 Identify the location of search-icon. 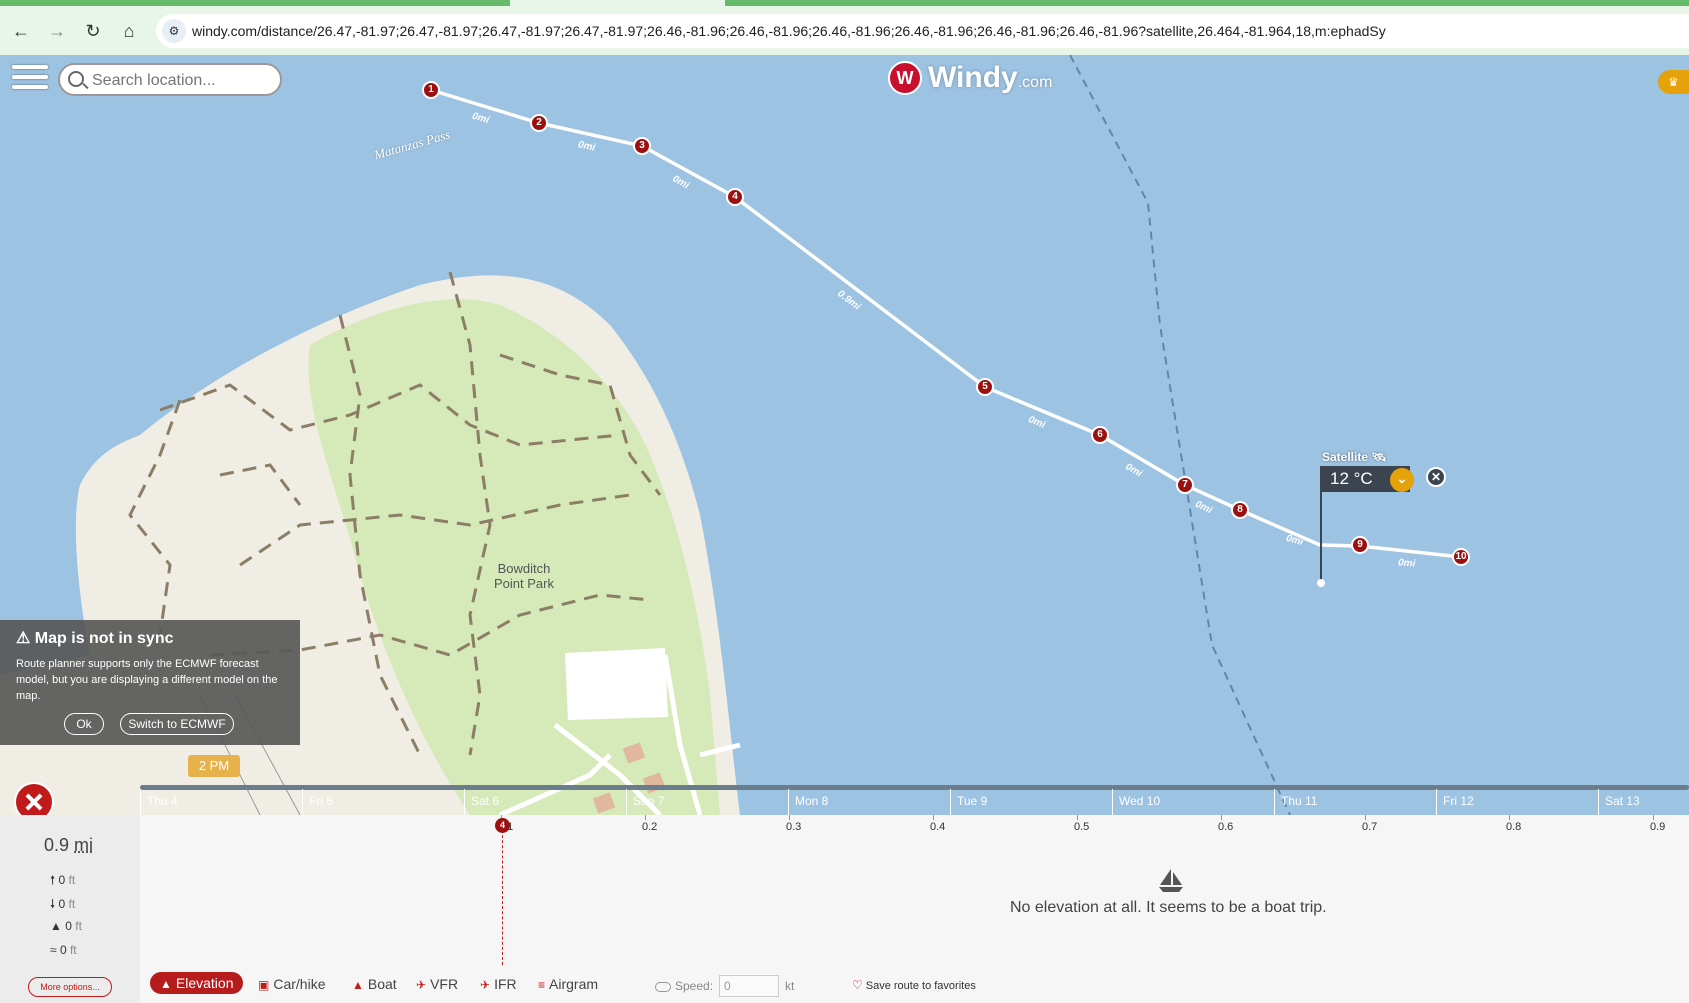
(76, 79).